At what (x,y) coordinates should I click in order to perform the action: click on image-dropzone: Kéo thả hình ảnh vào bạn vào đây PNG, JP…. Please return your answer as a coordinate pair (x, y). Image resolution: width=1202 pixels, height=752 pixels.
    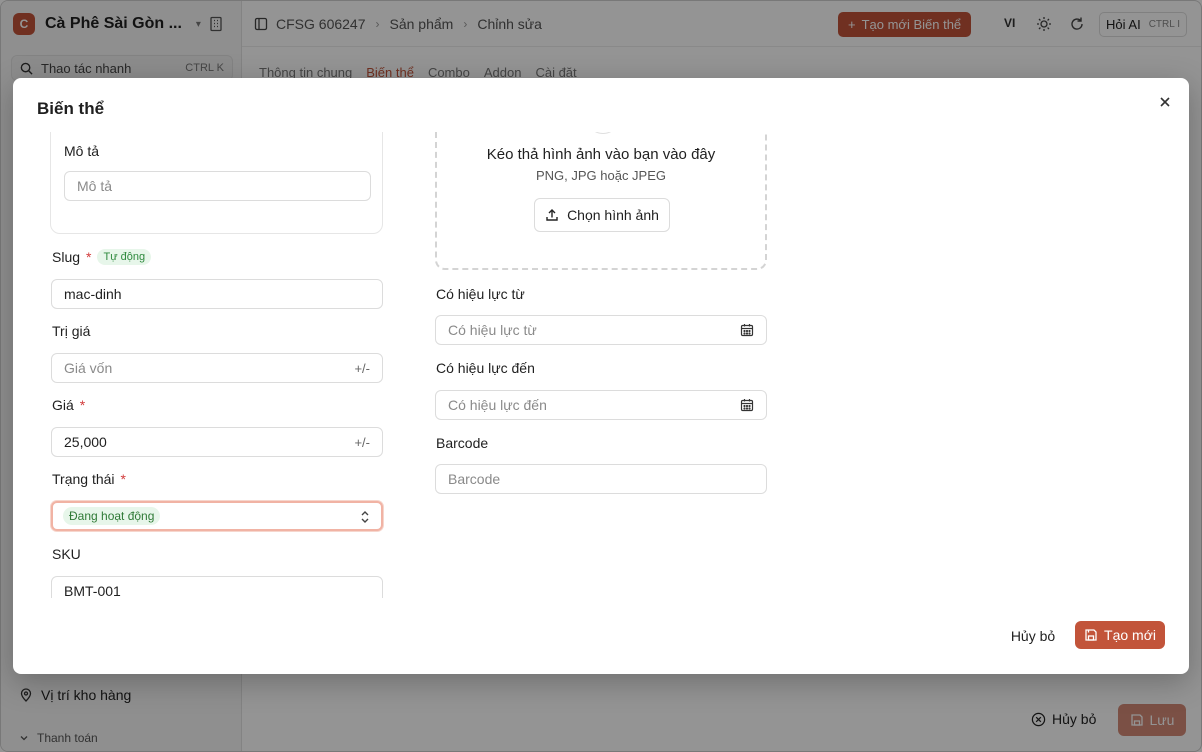
    Looking at the image, I should click on (601, 201).